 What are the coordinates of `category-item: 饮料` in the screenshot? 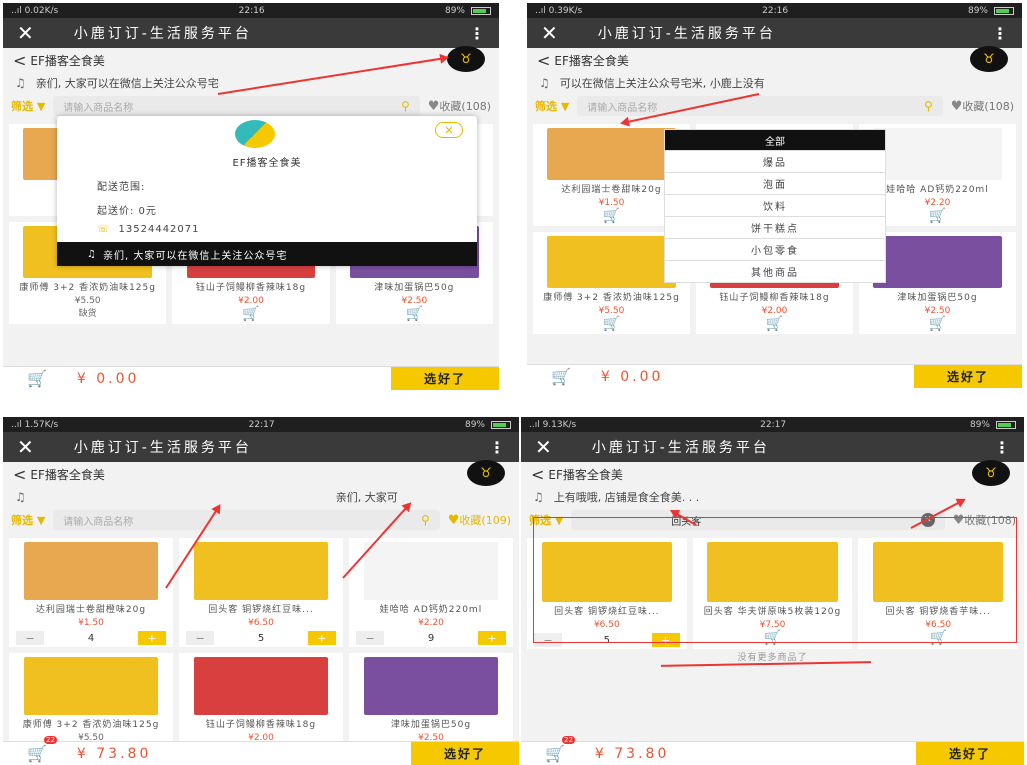 It's located at (775, 205).